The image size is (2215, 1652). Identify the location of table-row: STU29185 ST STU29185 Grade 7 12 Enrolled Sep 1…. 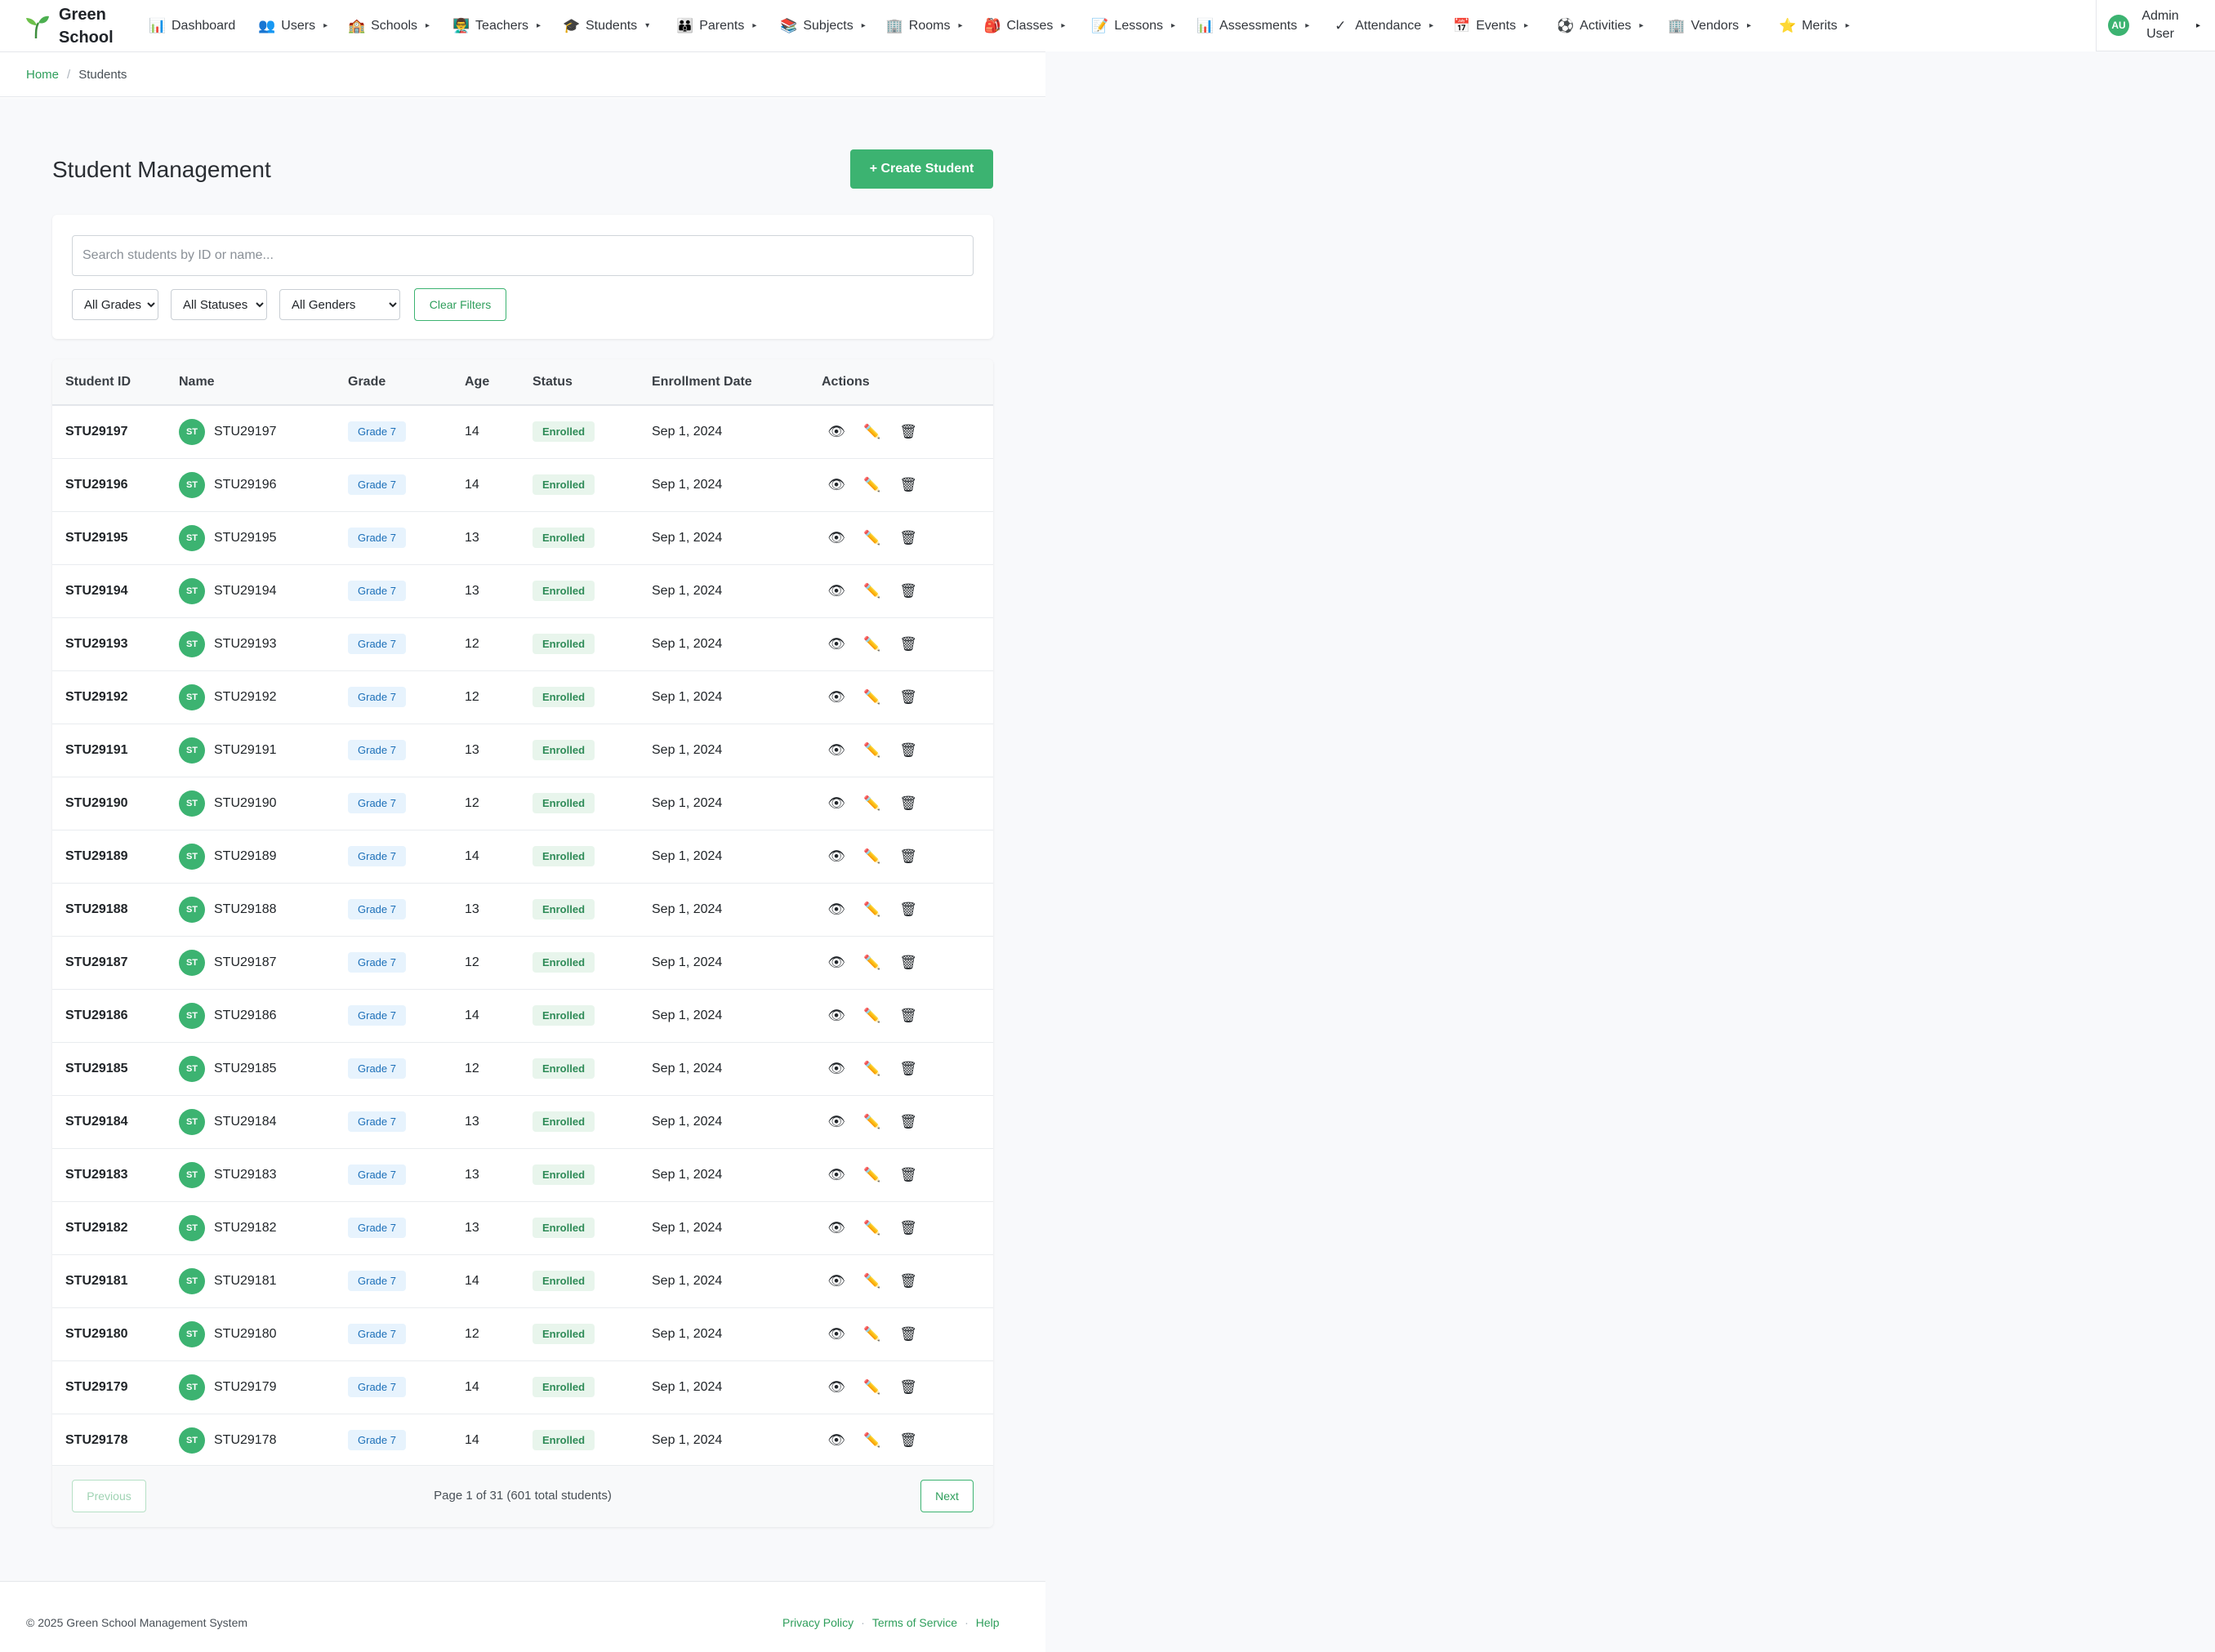
(522, 1069).